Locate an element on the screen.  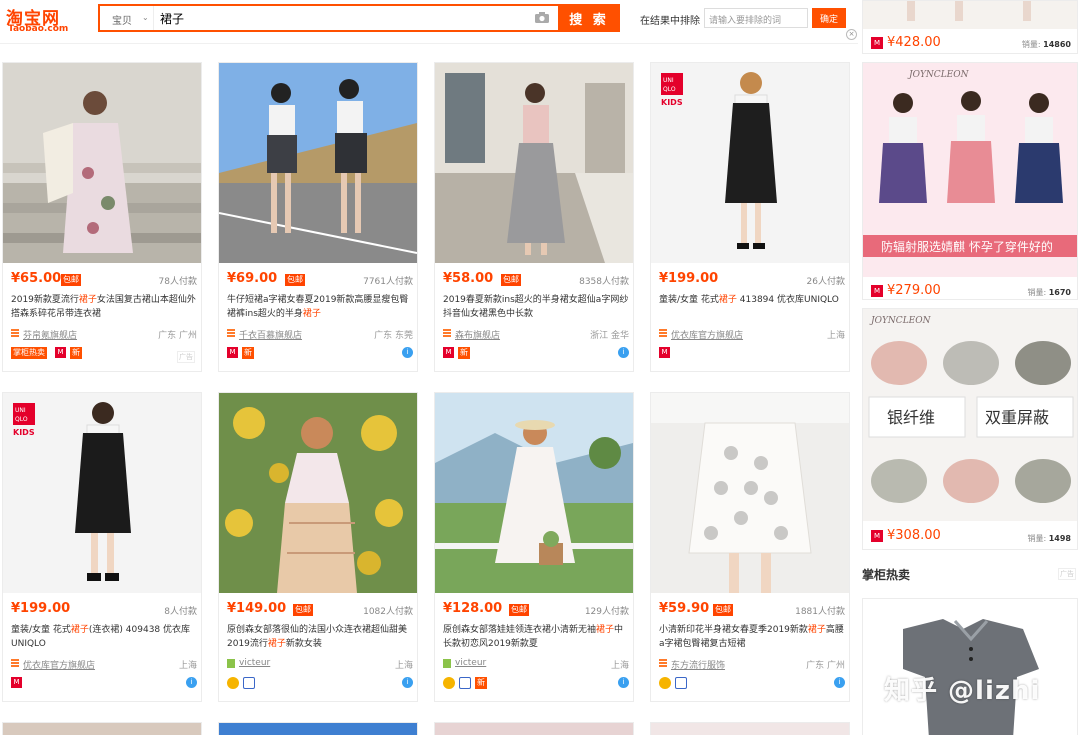
search-button: 搜 索 is located at coordinates (589, 18).